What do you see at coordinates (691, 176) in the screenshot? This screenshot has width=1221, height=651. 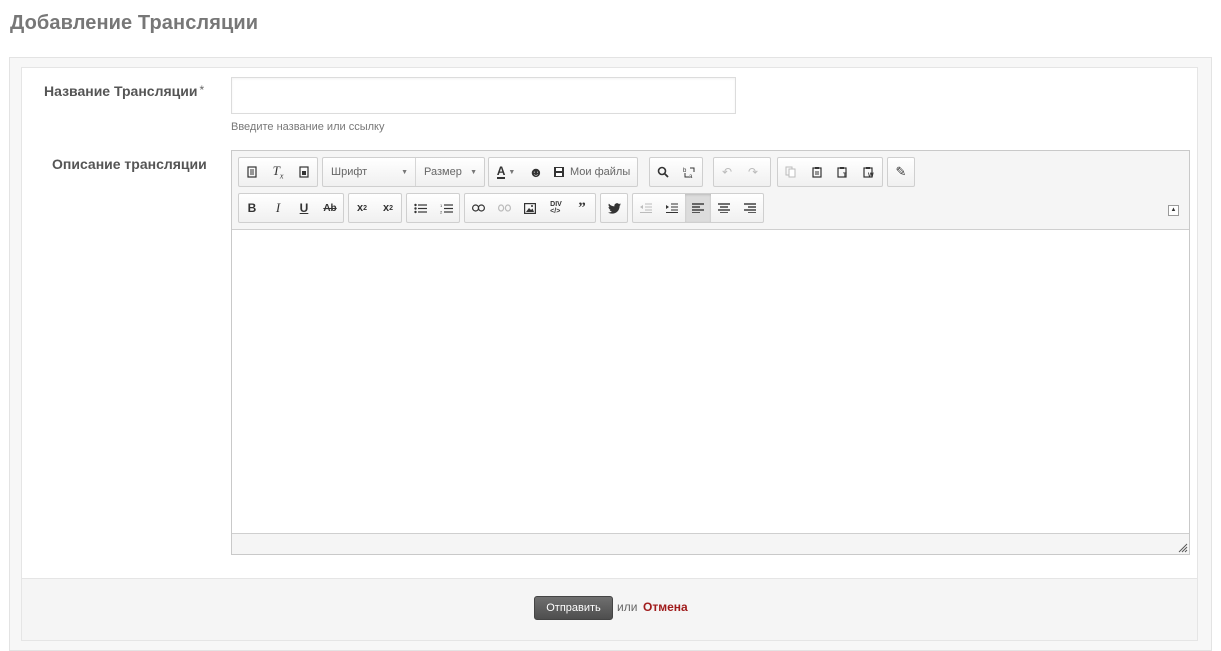 I see `svg-text: a` at bounding box center [691, 176].